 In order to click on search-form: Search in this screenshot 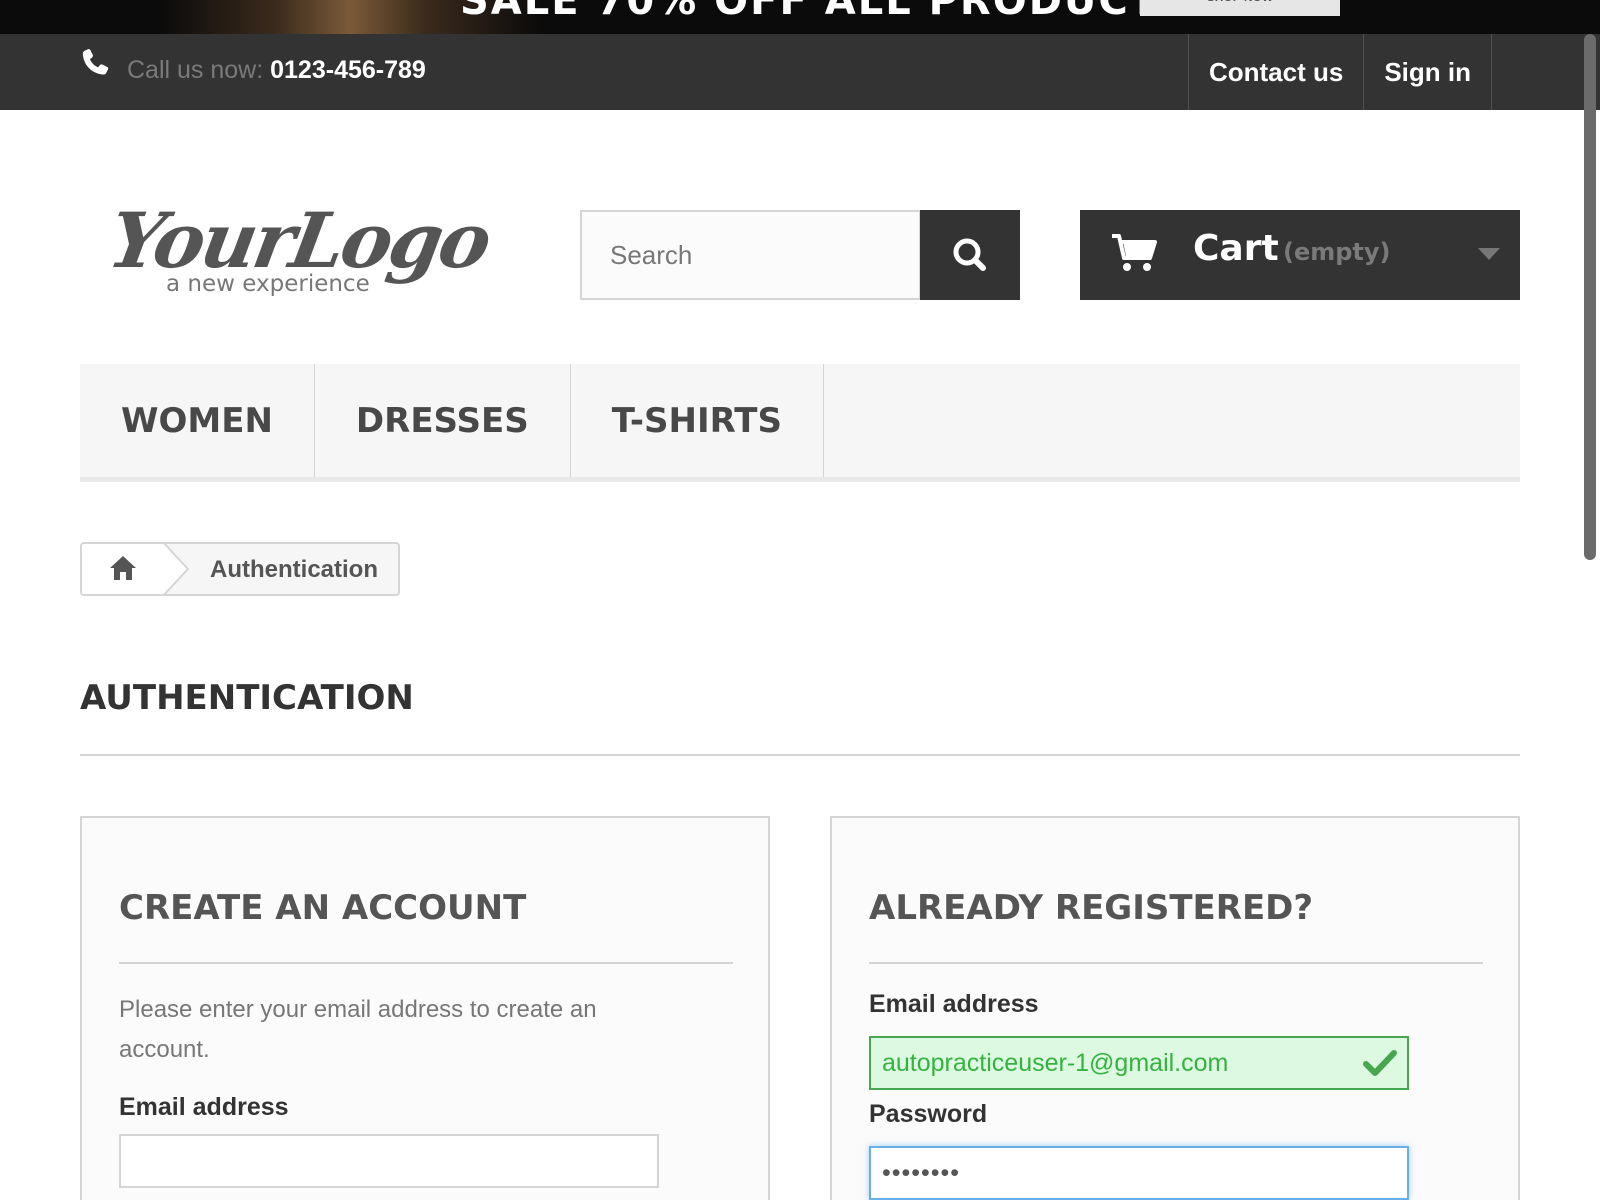, I will do `click(800, 255)`.